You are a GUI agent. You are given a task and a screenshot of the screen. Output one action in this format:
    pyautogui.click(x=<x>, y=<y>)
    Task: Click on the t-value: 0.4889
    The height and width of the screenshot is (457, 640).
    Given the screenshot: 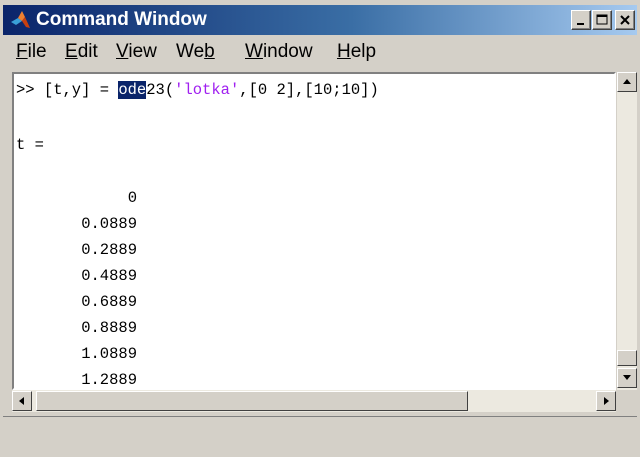 What is the action you would take?
    pyautogui.click(x=109, y=276)
    